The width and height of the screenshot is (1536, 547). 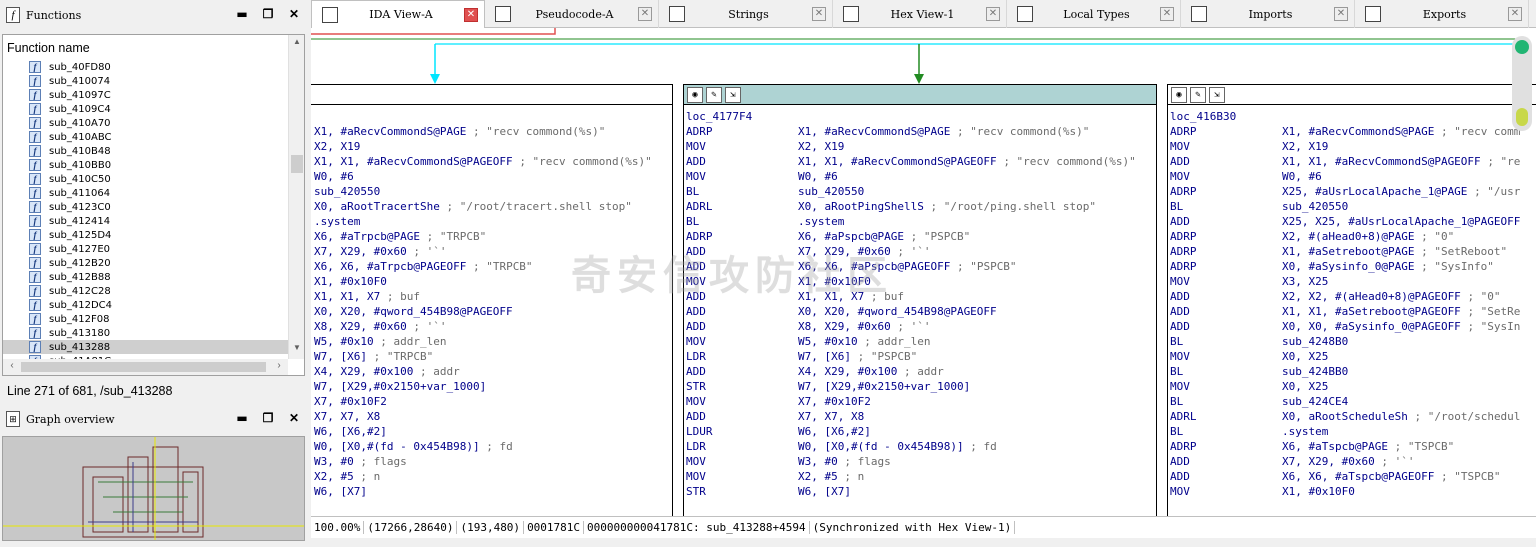 I want to click on asm-line: MOV X7, #0x10F2, so click(x=921, y=401).